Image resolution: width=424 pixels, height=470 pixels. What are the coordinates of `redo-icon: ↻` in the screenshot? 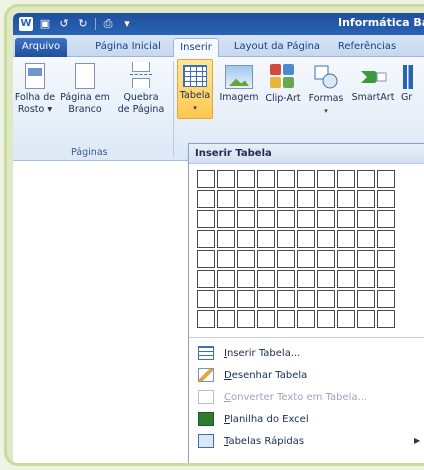 It's located at (83, 24).